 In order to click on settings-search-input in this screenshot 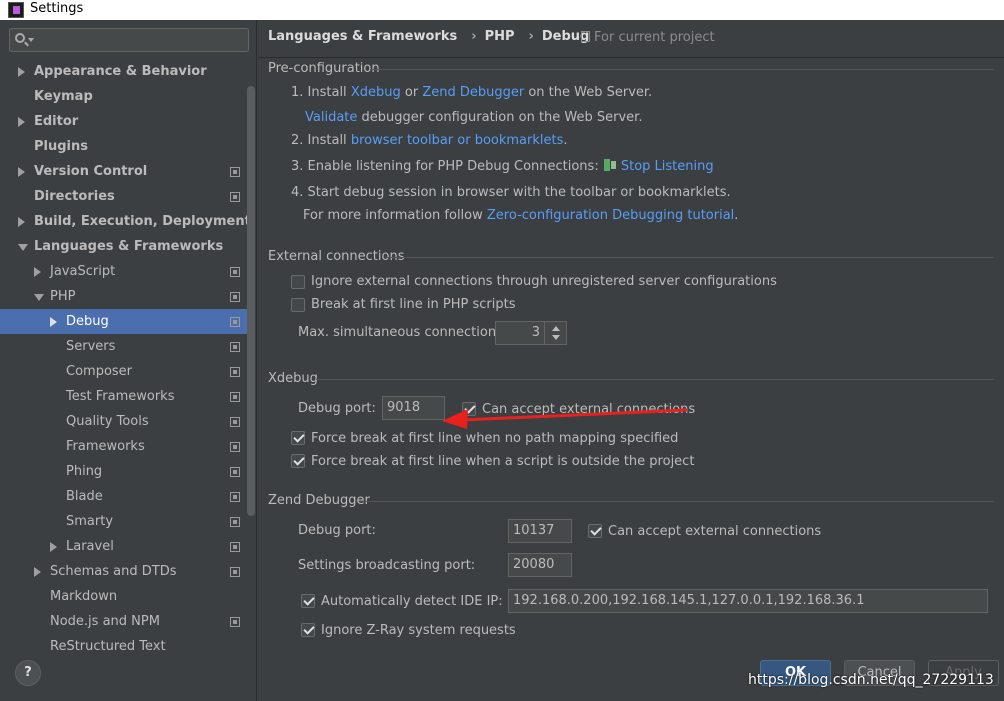, I will do `click(129, 40)`.